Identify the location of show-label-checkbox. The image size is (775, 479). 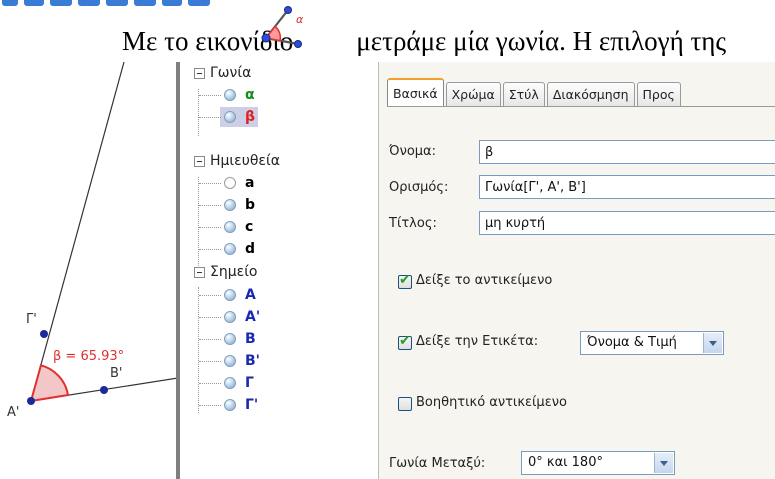
(405, 341).